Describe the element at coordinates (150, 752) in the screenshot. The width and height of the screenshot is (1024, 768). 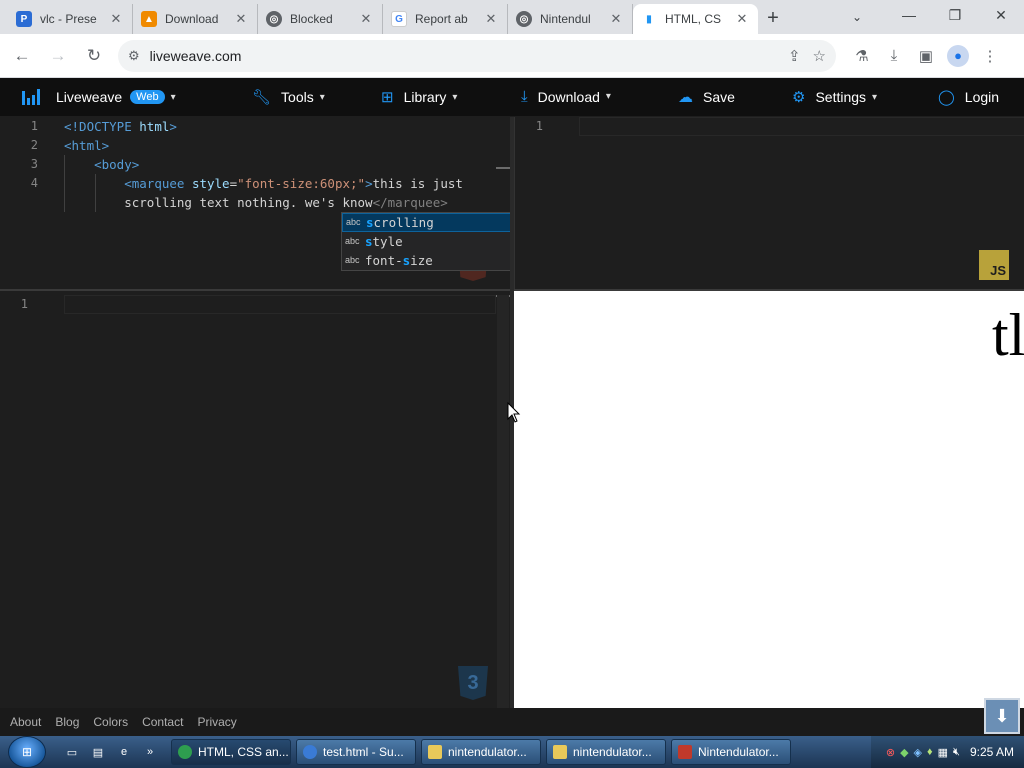
I see `more-chevron-icon: »` at that location.